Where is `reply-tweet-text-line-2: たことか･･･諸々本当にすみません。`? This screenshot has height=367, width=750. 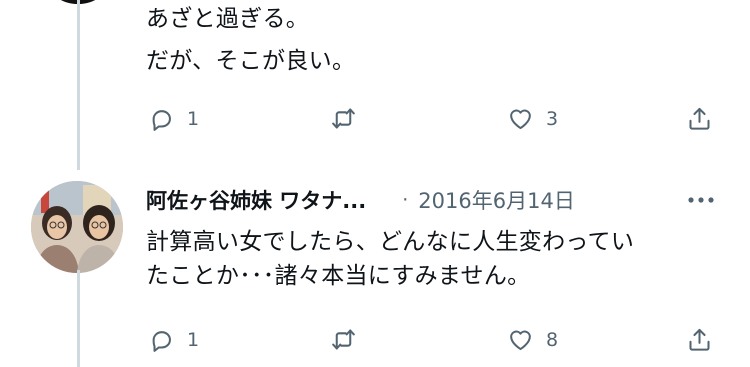 reply-tweet-text-line-2: たことか･･･諸々本当にすみません。 is located at coordinates (338, 276).